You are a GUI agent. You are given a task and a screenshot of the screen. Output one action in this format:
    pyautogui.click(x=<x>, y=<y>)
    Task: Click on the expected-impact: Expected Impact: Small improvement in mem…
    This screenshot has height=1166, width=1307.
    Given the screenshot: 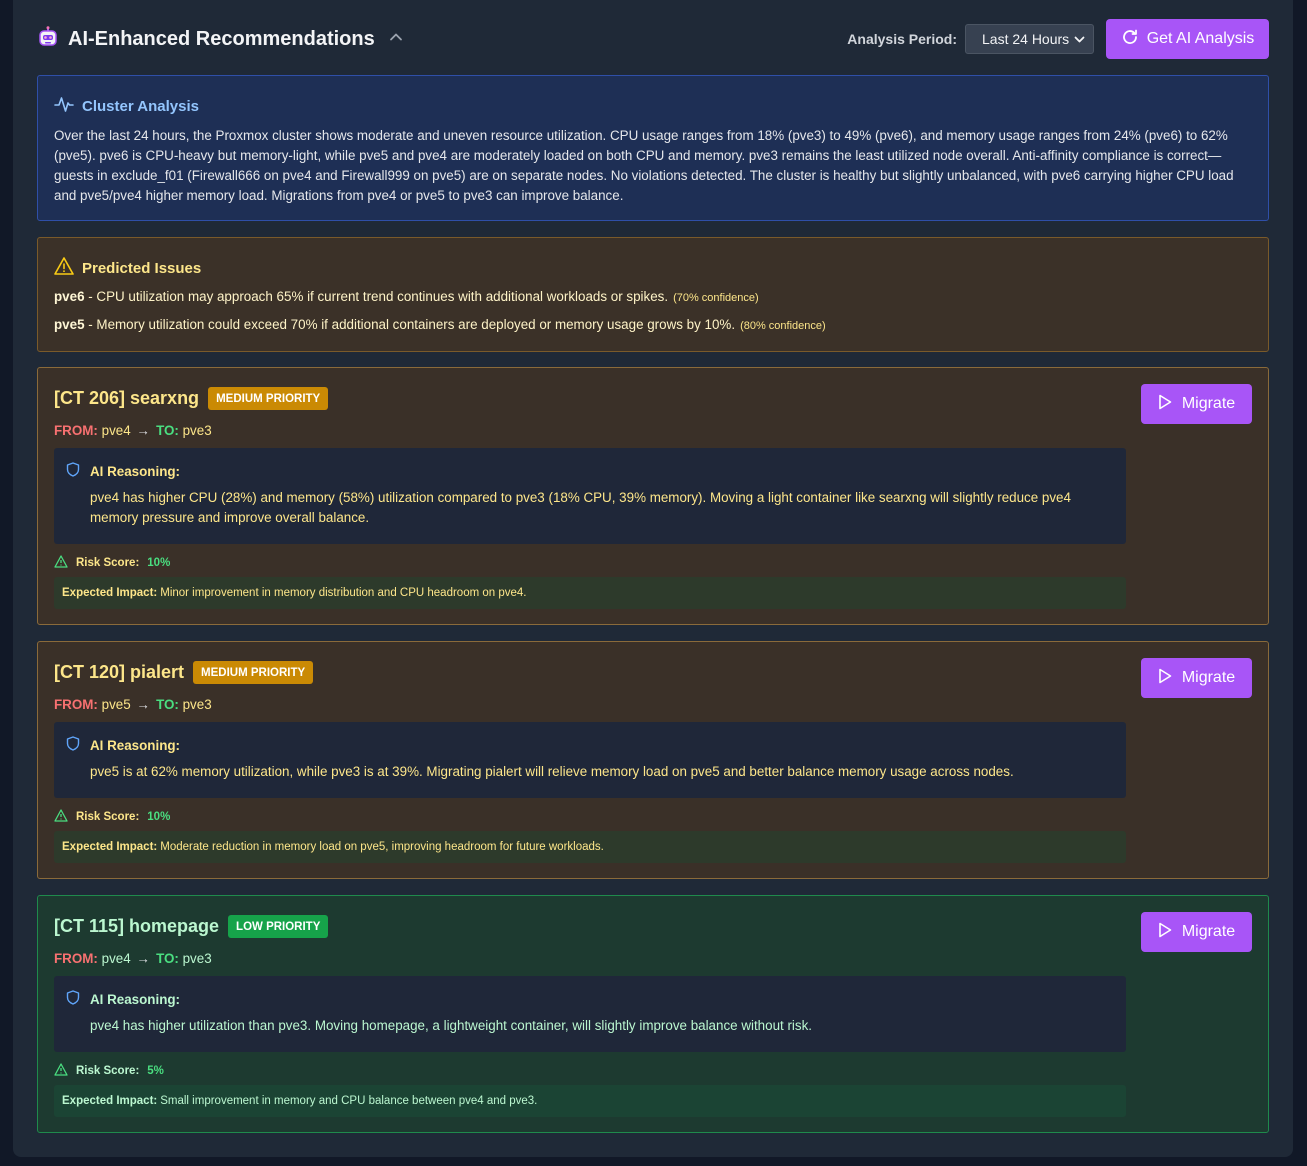 What is the action you would take?
    pyautogui.click(x=590, y=1101)
    